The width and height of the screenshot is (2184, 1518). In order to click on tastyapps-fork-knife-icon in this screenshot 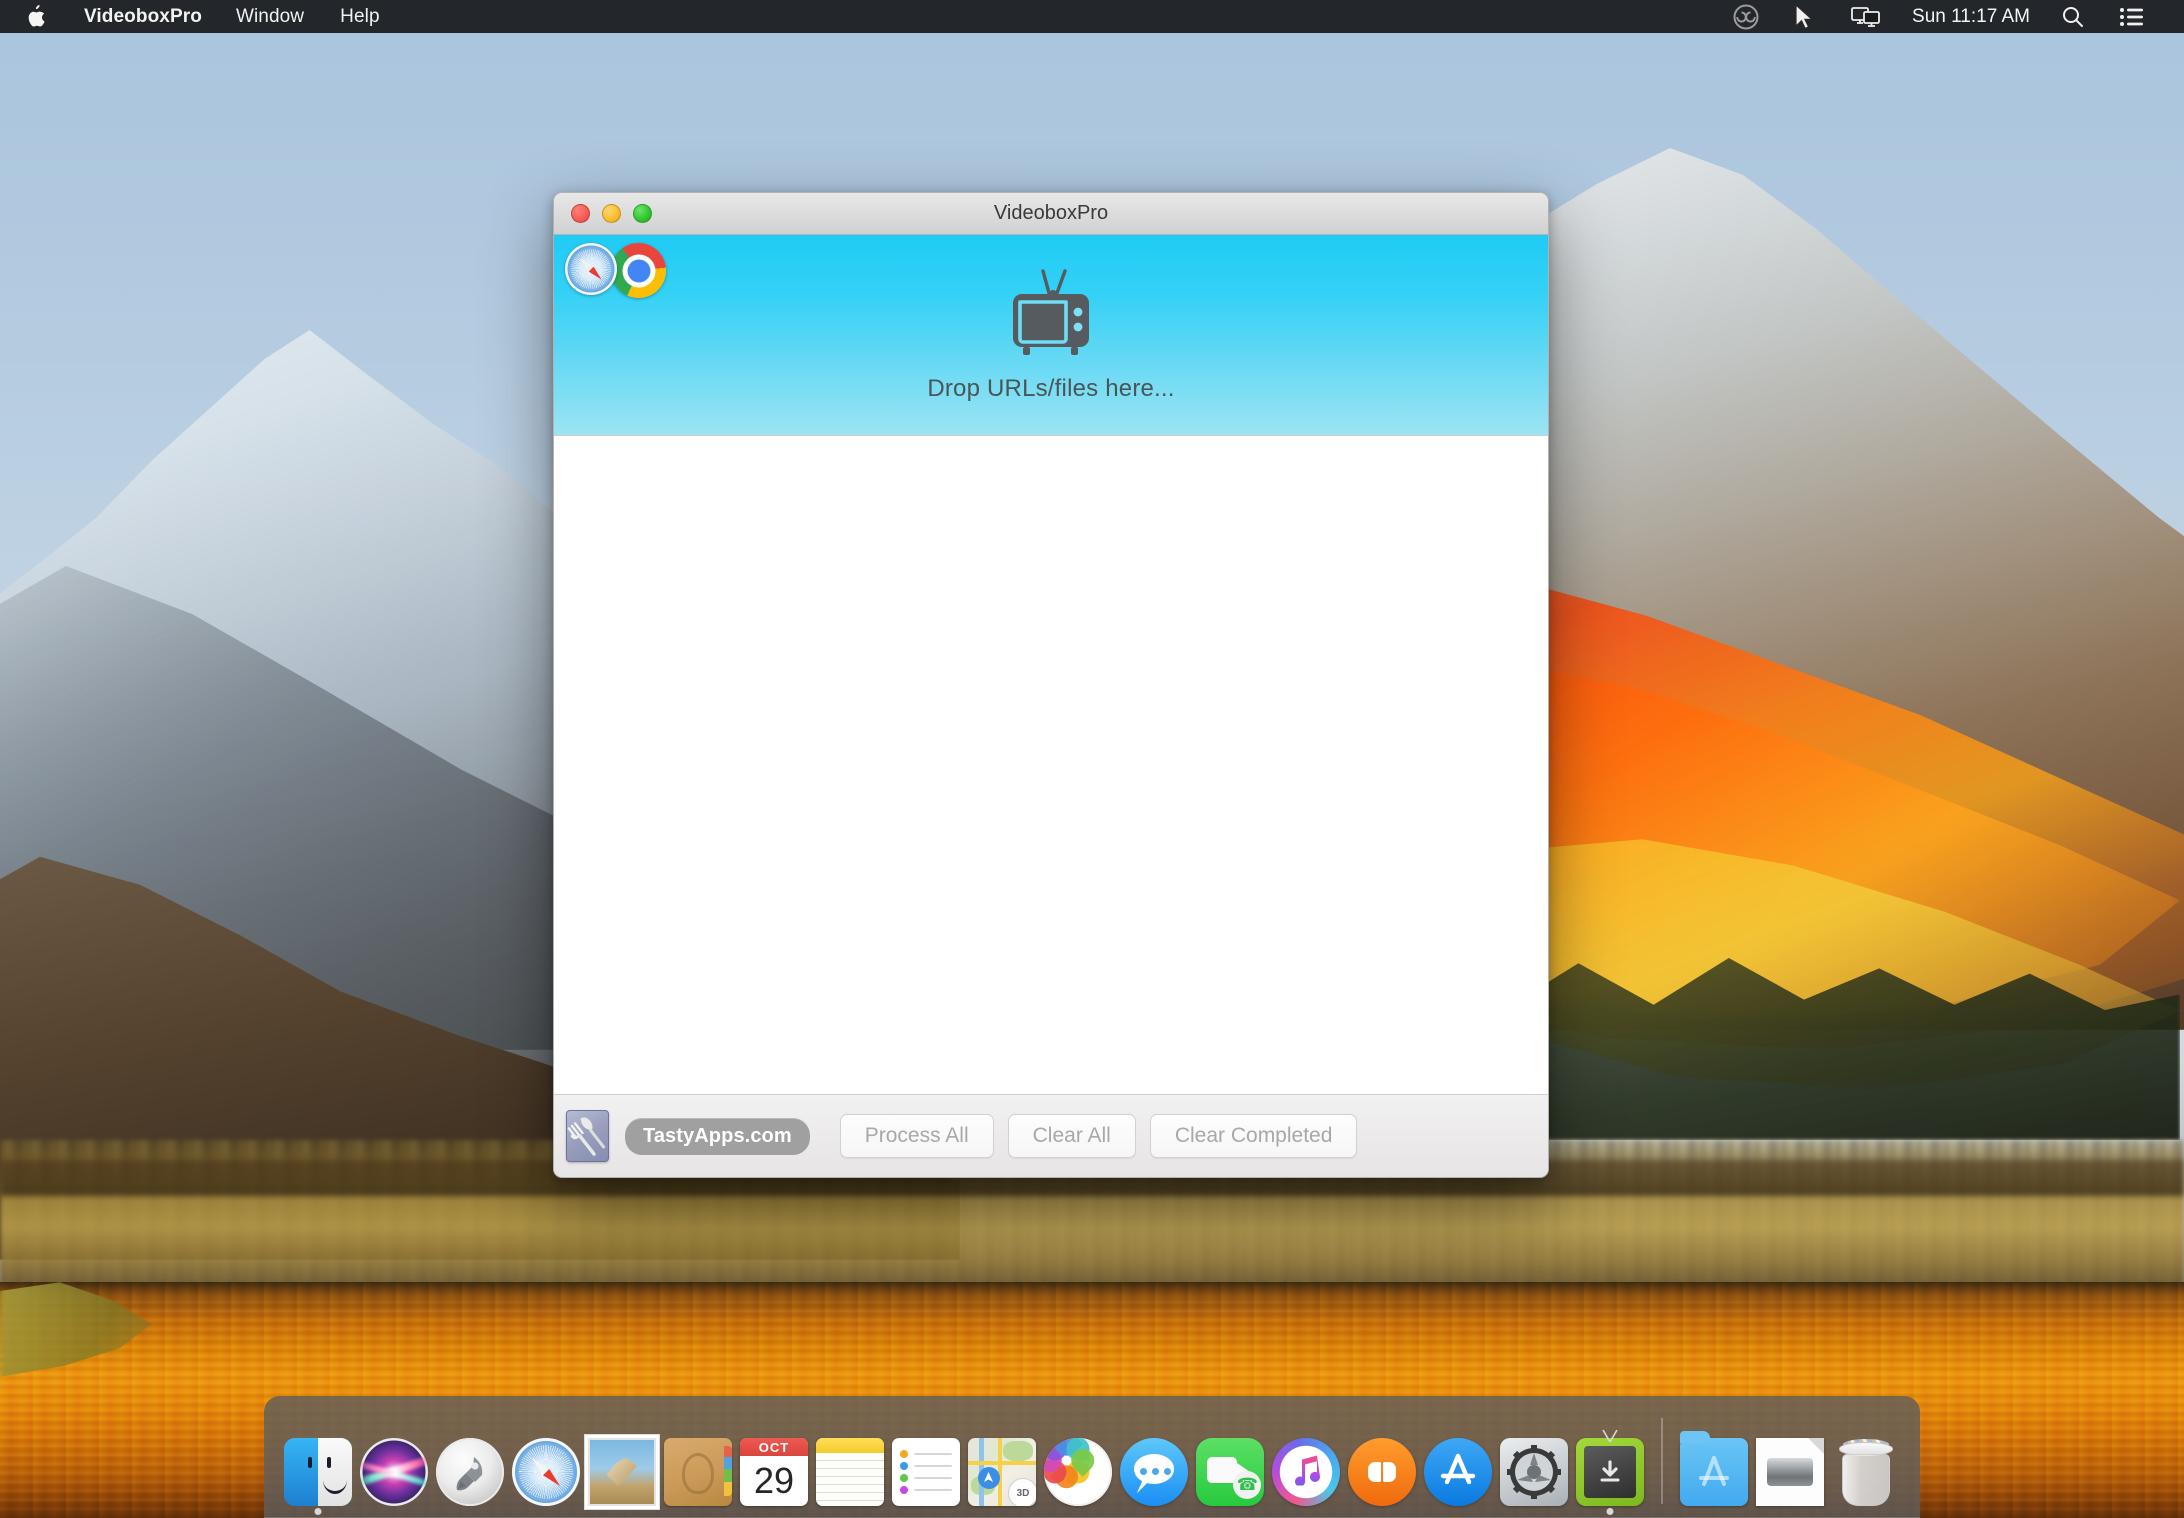, I will do `click(587, 1136)`.